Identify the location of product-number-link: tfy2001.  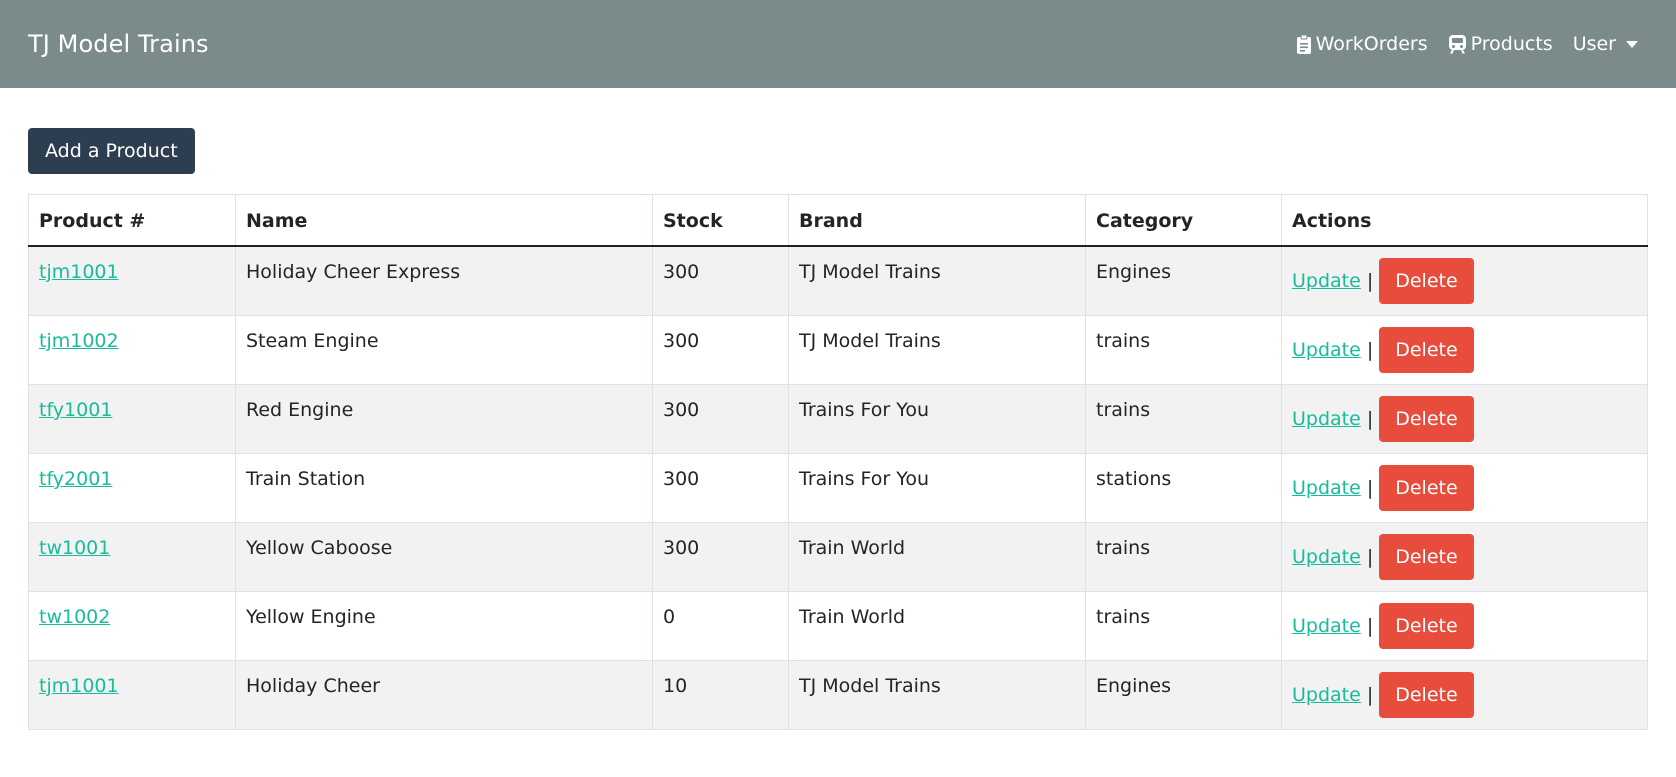
(75, 479).